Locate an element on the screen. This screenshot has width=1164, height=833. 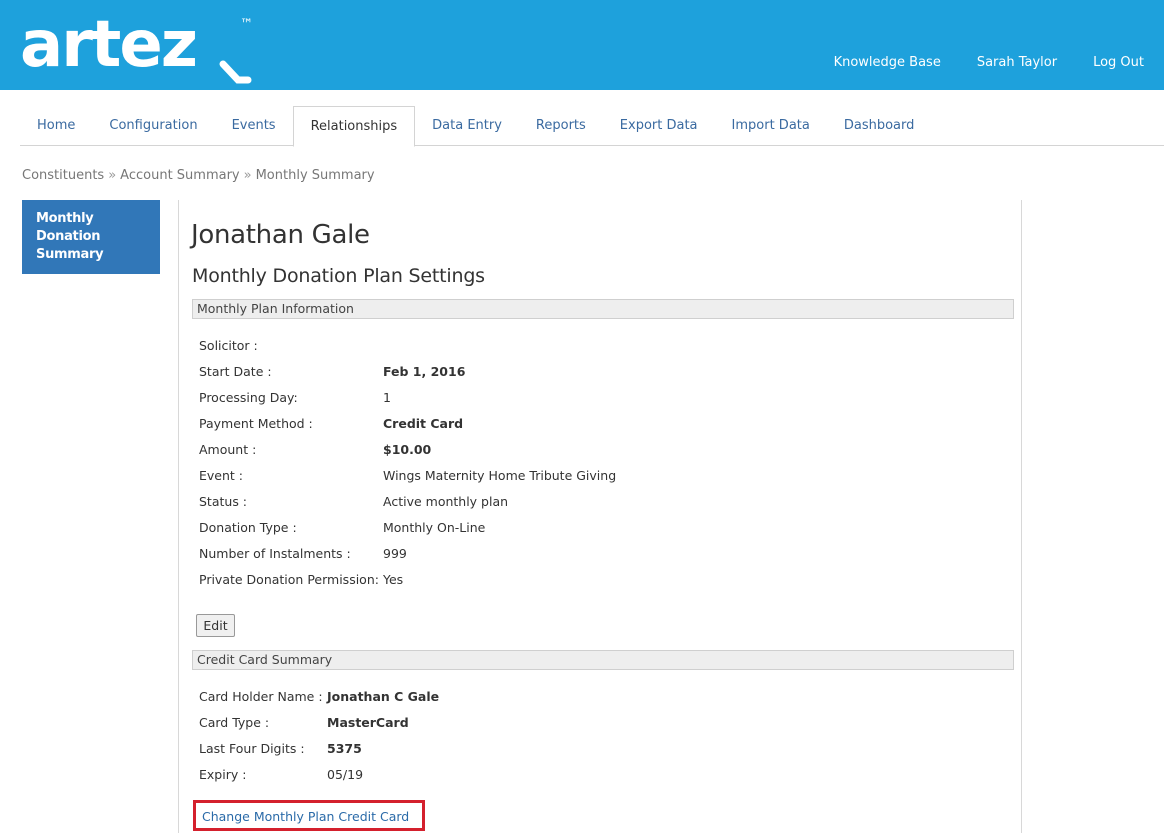
breadcrumb-monthly-summary: Monthly Summary is located at coordinates (315, 175).